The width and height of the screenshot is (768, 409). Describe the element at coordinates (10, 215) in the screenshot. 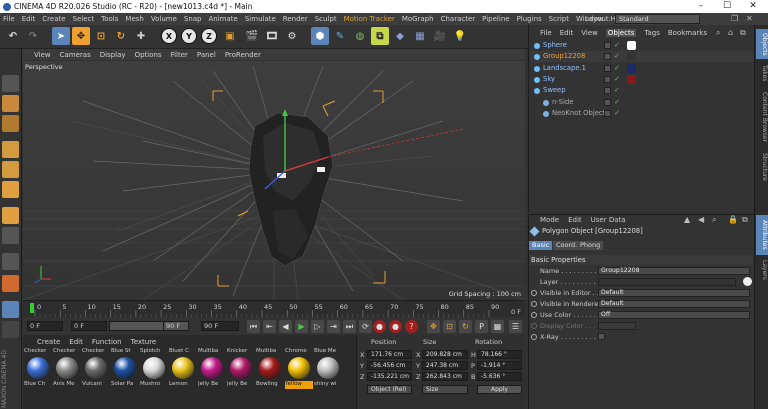

I see `axis-mode-icon` at that location.